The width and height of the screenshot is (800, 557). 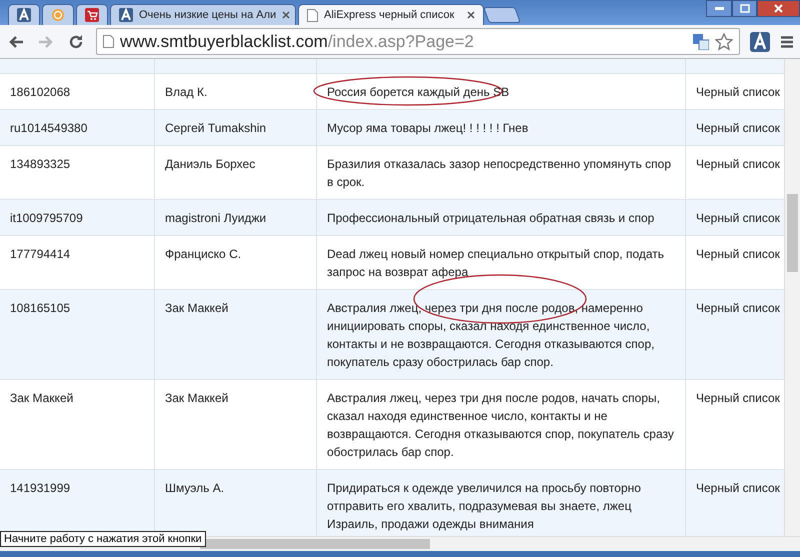 I want to click on table-cell: Профессиональный отрицательная обратная связь и спор, so click(x=501, y=217).